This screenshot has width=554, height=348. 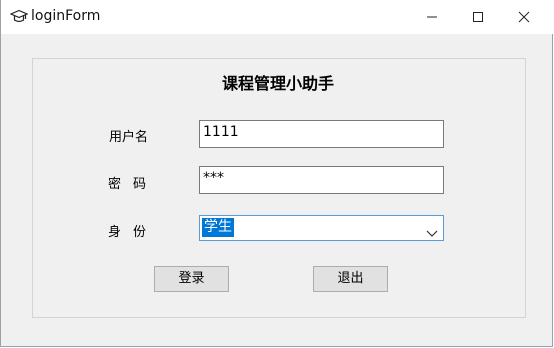 What do you see at coordinates (277, 17) in the screenshot?
I see `title-bar: loginForm` at bounding box center [277, 17].